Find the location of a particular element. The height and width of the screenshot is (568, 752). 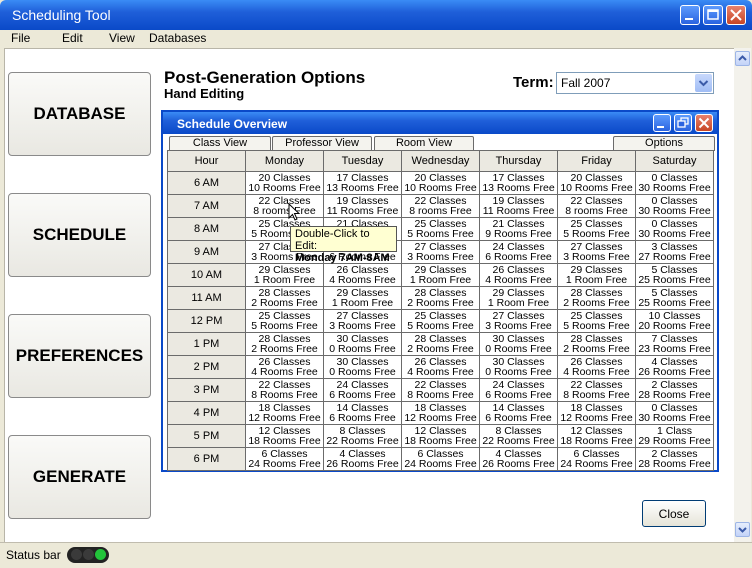

schedule-cell: 10 Classes 20 Rooms Free is located at coordinates (674, 321).